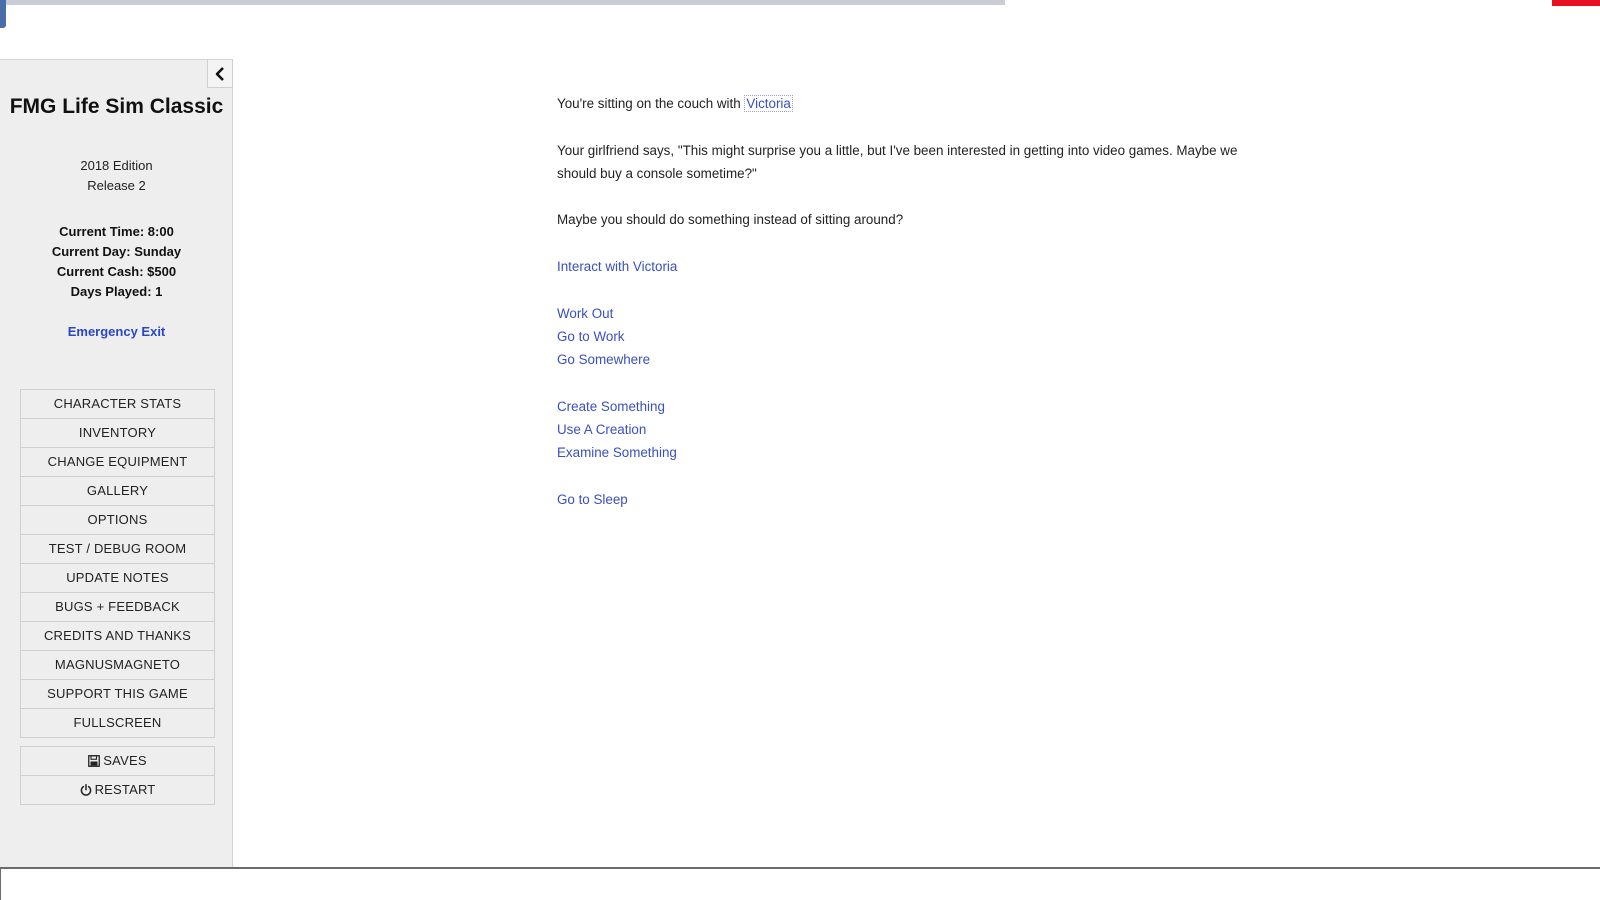 Image resolution: width=1600 pixels, height=900 pixels. I want to click on menu-magnusmagneto: MAGNUSMAGNETO, so click(117, 664).